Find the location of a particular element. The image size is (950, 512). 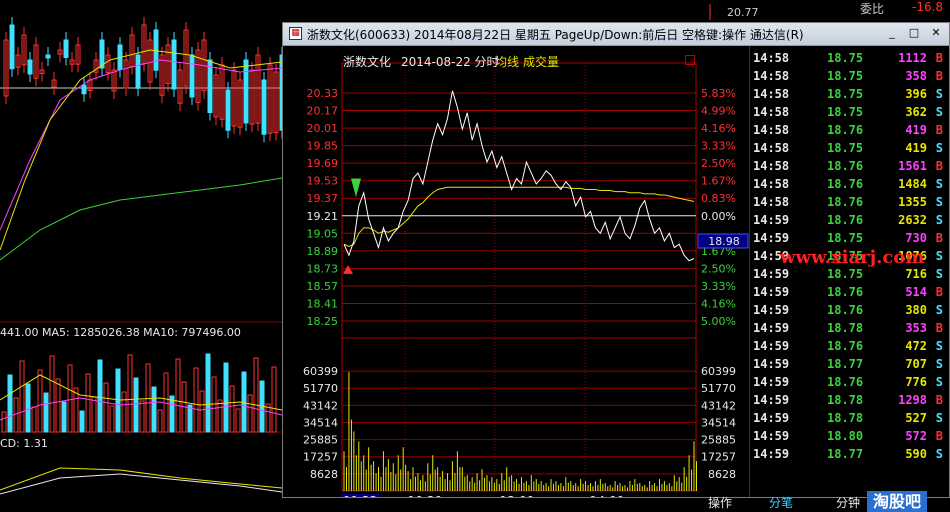

volume-tick-label: 51770 is located at coordinates (320, 388).